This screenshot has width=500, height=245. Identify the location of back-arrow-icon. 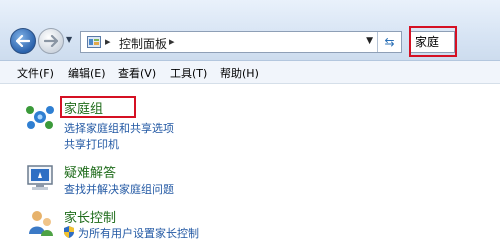
(23, 41).